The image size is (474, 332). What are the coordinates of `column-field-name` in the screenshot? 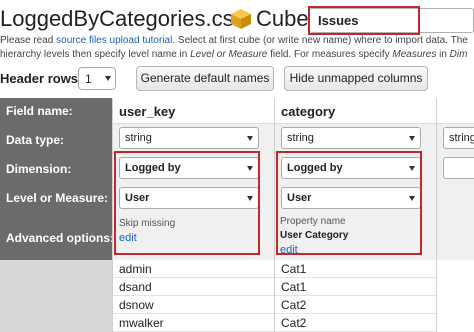 It's located at (455, 111).